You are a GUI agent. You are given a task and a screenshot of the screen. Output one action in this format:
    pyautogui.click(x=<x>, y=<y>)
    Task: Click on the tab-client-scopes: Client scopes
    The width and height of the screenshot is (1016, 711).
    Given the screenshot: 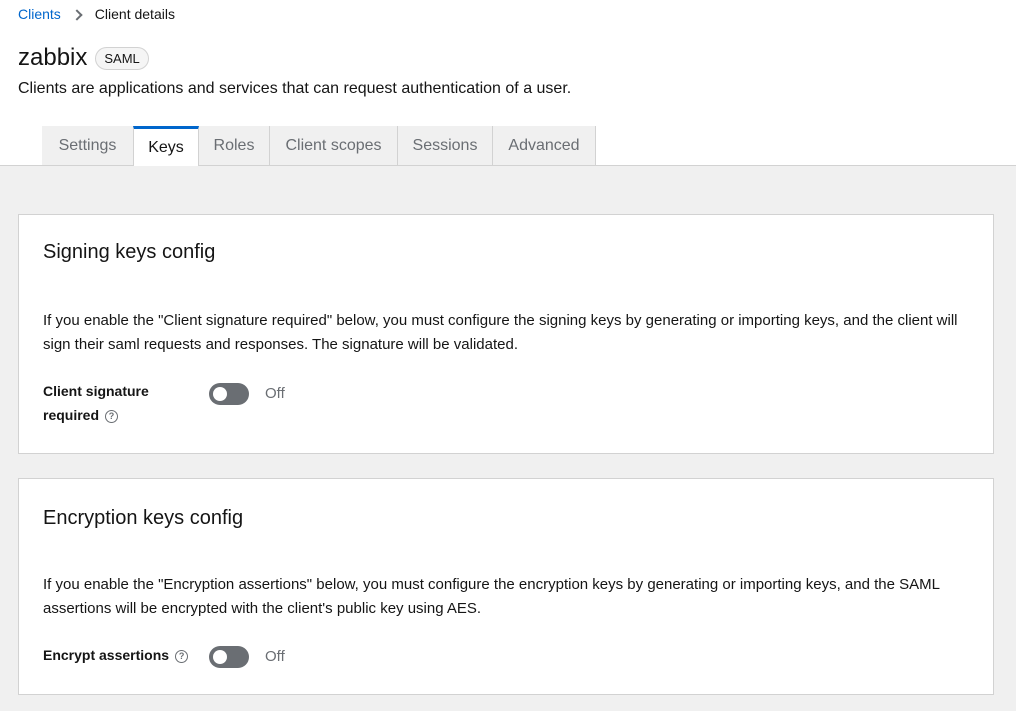 What is the action you would take?
    pyautogui.click(x=334, y=145)
    